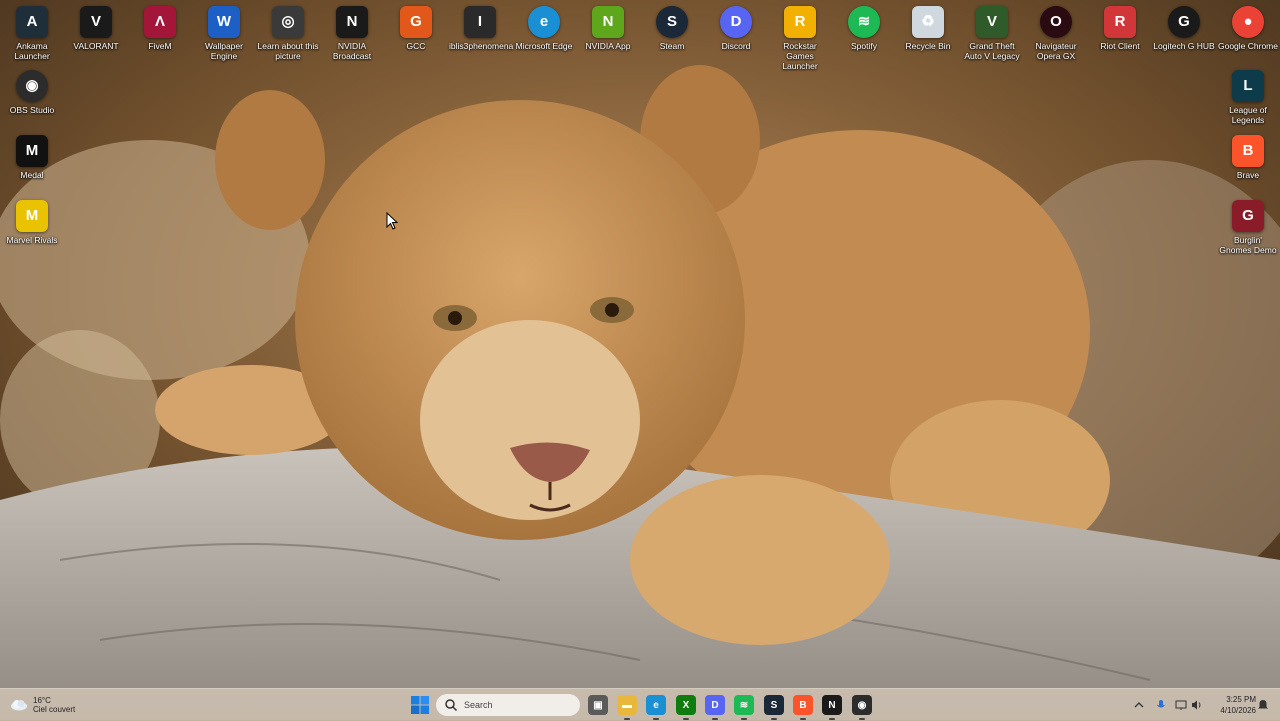 The width and height of the screenshot is (1280, 721). Describe the element at coordinates (1238, 710) in the screenshot. I see `clock-date: 4/10/2026` at that location.